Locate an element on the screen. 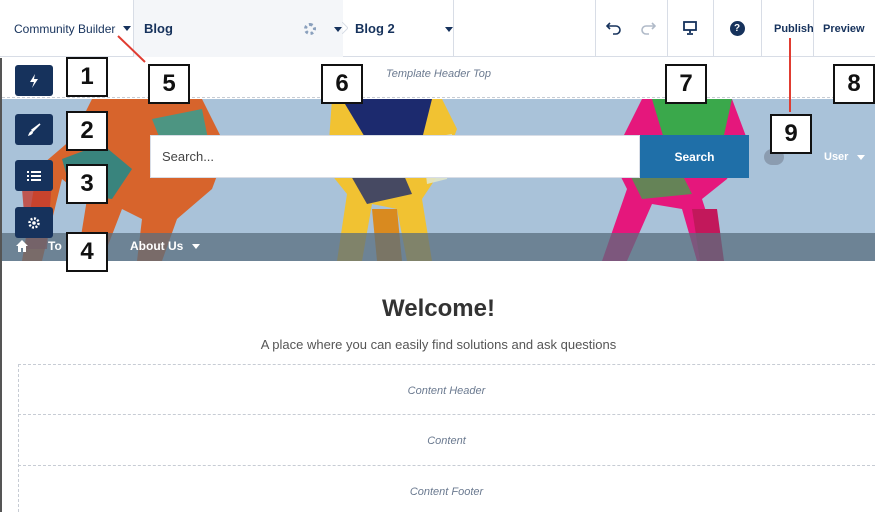 The height and width of the screenshot is (512, 875). callout-8: 8 is located at coordinates (854, 84).